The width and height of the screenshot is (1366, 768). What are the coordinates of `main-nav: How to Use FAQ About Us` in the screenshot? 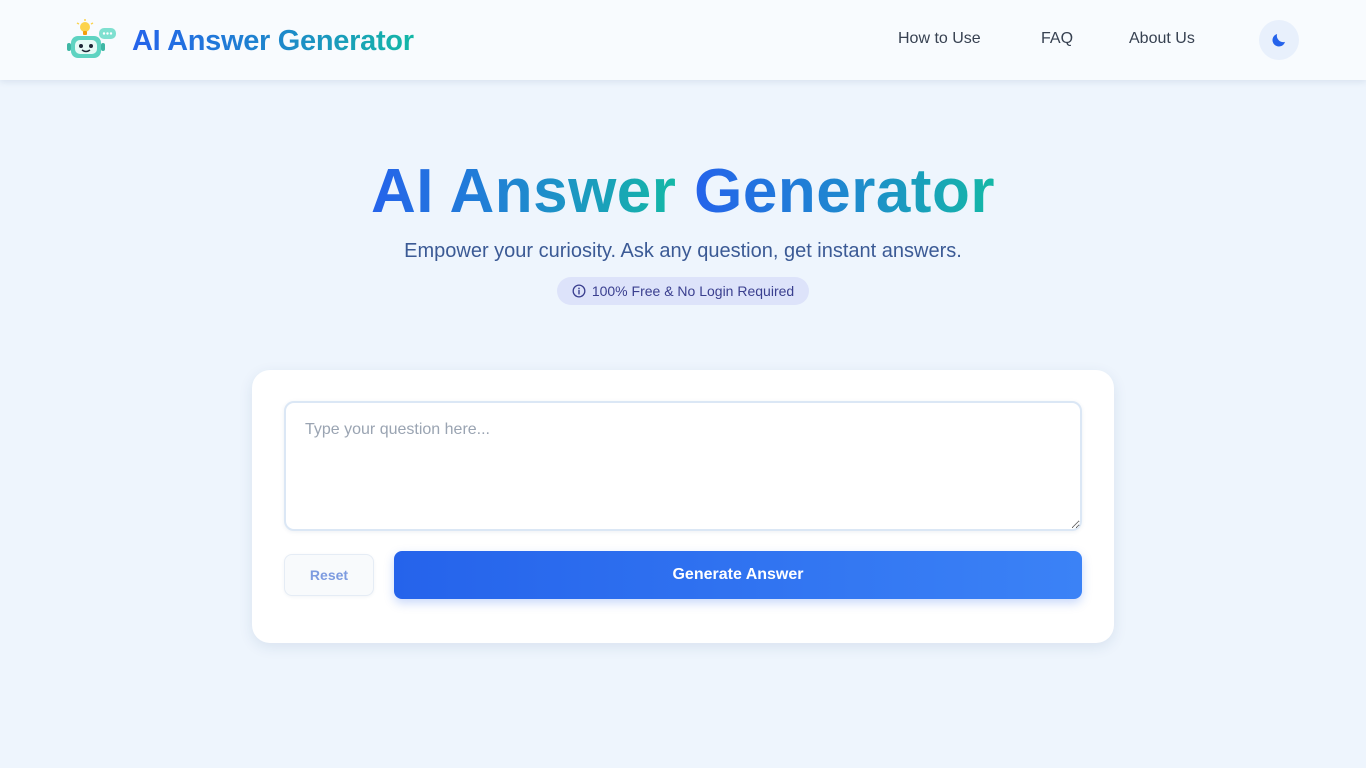 It's located at (683, 40).